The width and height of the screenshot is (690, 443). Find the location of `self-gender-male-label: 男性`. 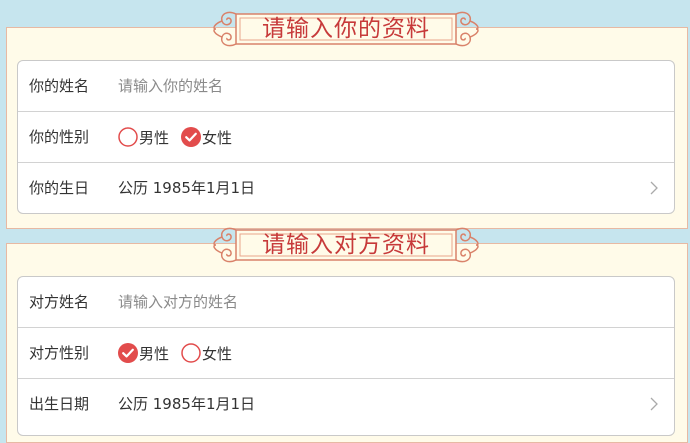

self-gender-male-label: 男性 is located at coordinates (154, 137).